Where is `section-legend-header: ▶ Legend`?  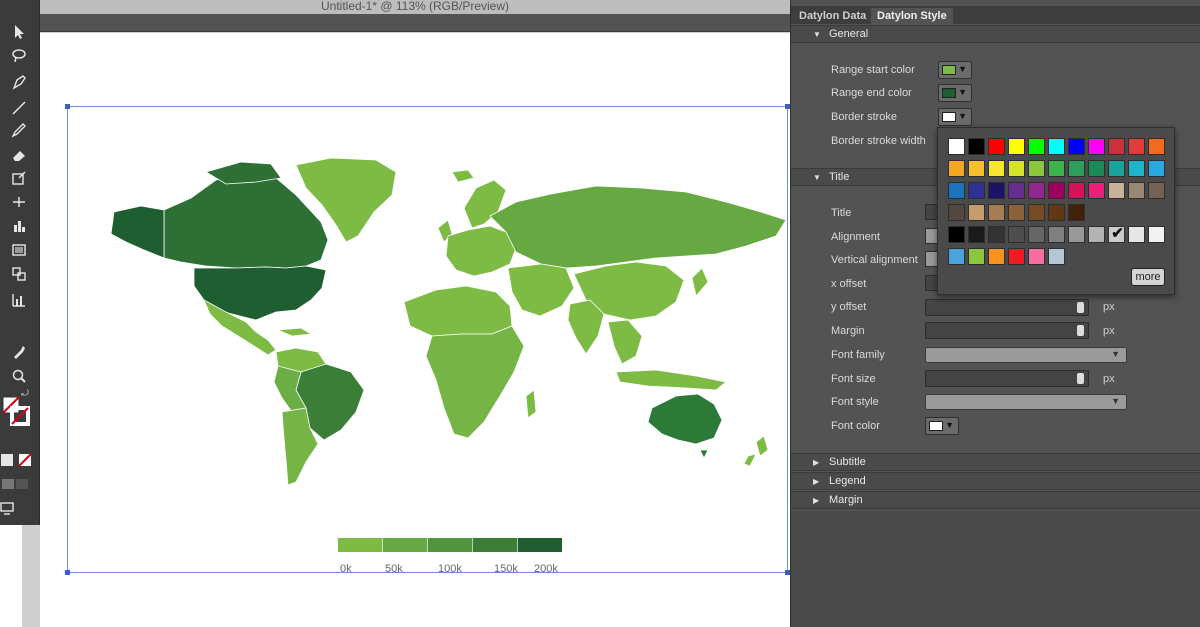 section-legend-header: ▶ Legend is located at coordinates (995, 481).